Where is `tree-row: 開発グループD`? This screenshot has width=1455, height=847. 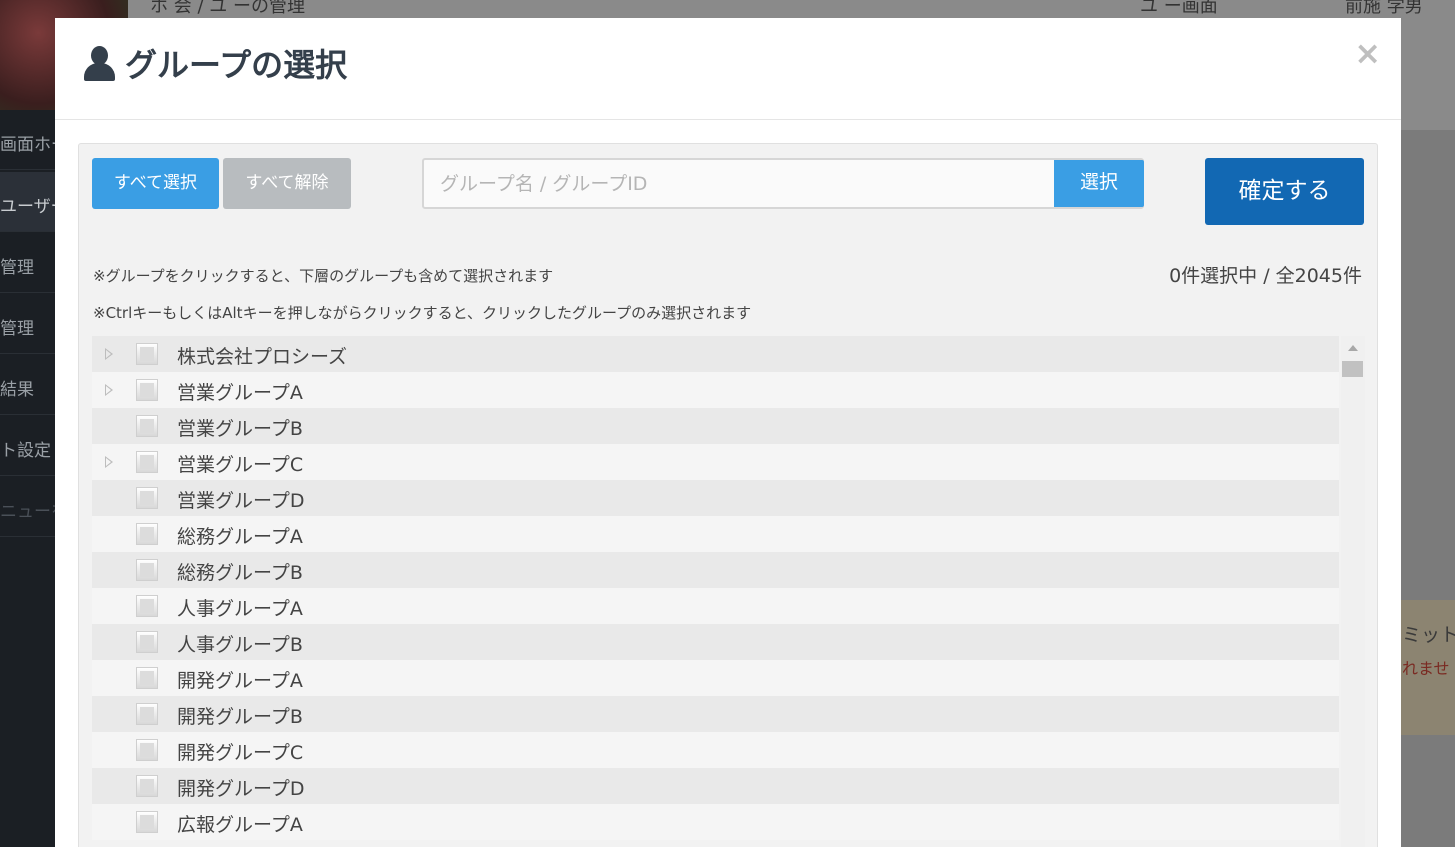 tree-row: 開発グループD is located at coordinates (715, 786).